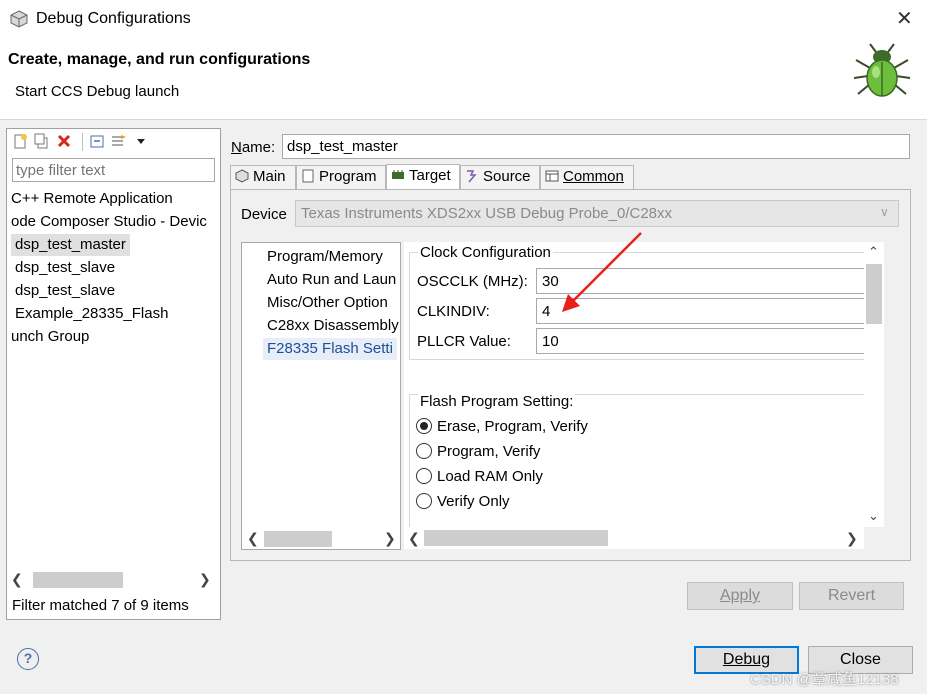 Image resolution: width=927 pixels, height=694 pixels. I want to click on revert-button: Revert, so click(851, 596).